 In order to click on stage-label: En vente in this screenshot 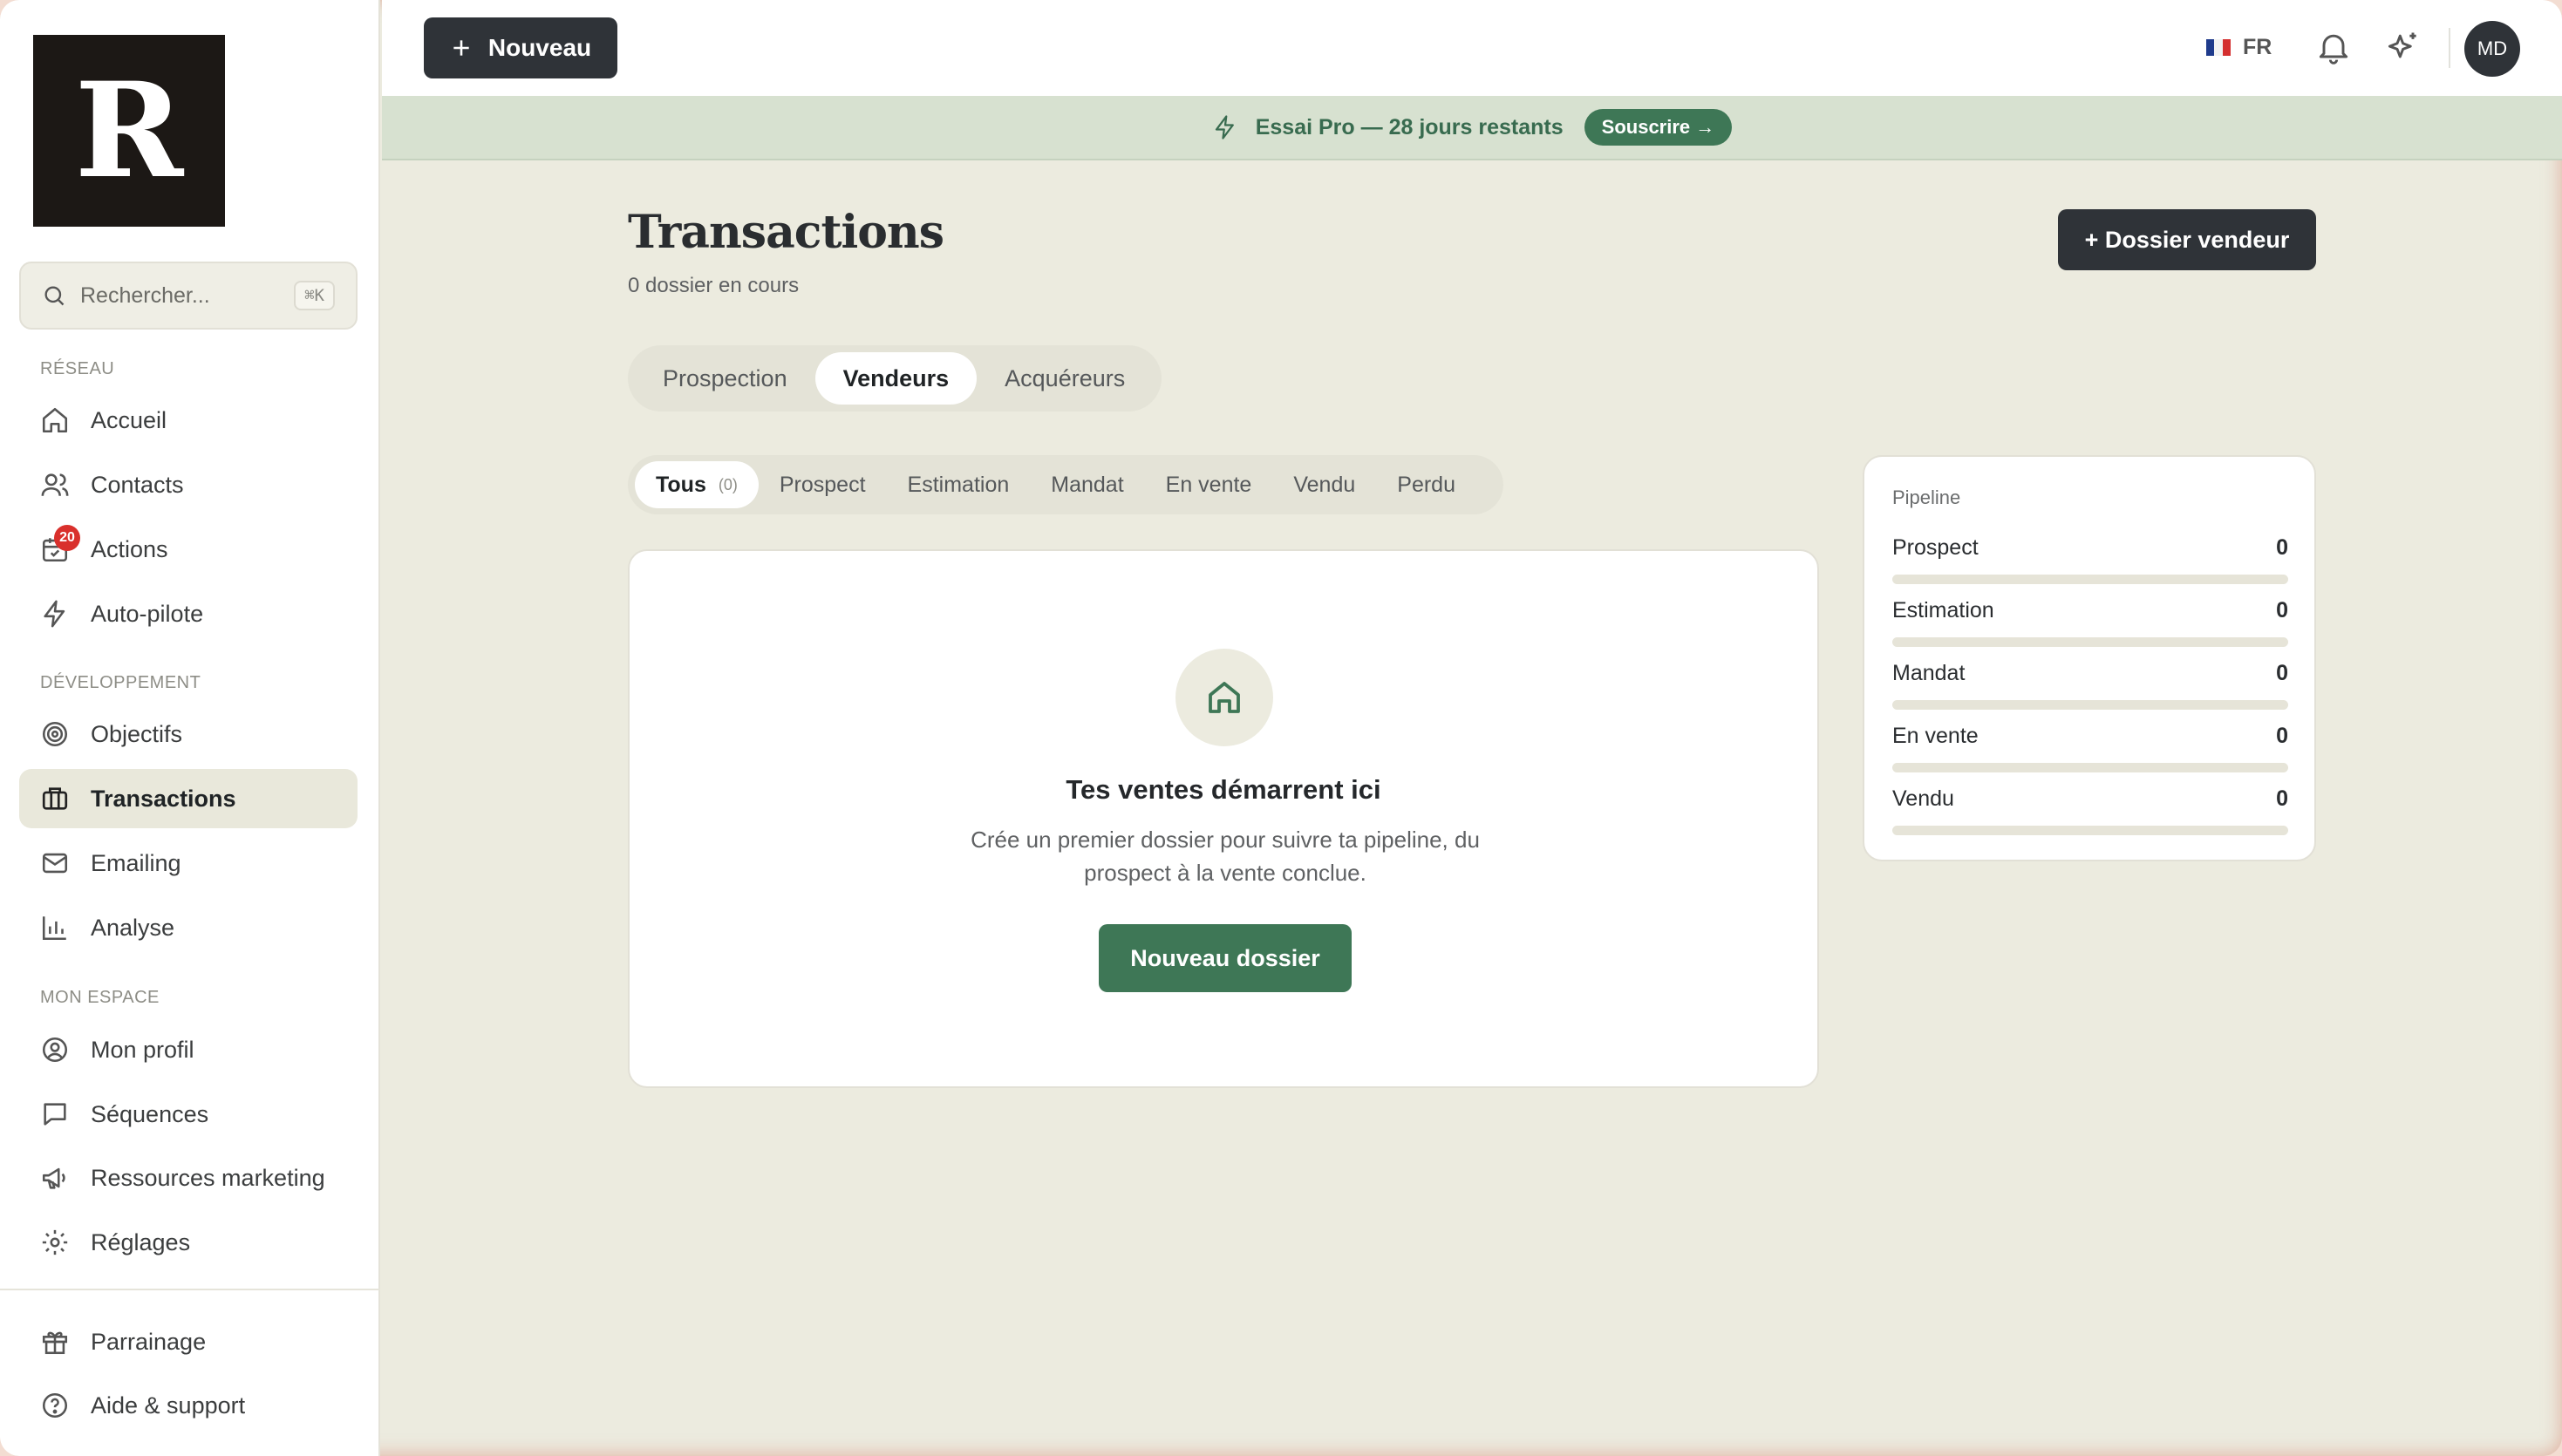, I will do `click(1935, 736)`.